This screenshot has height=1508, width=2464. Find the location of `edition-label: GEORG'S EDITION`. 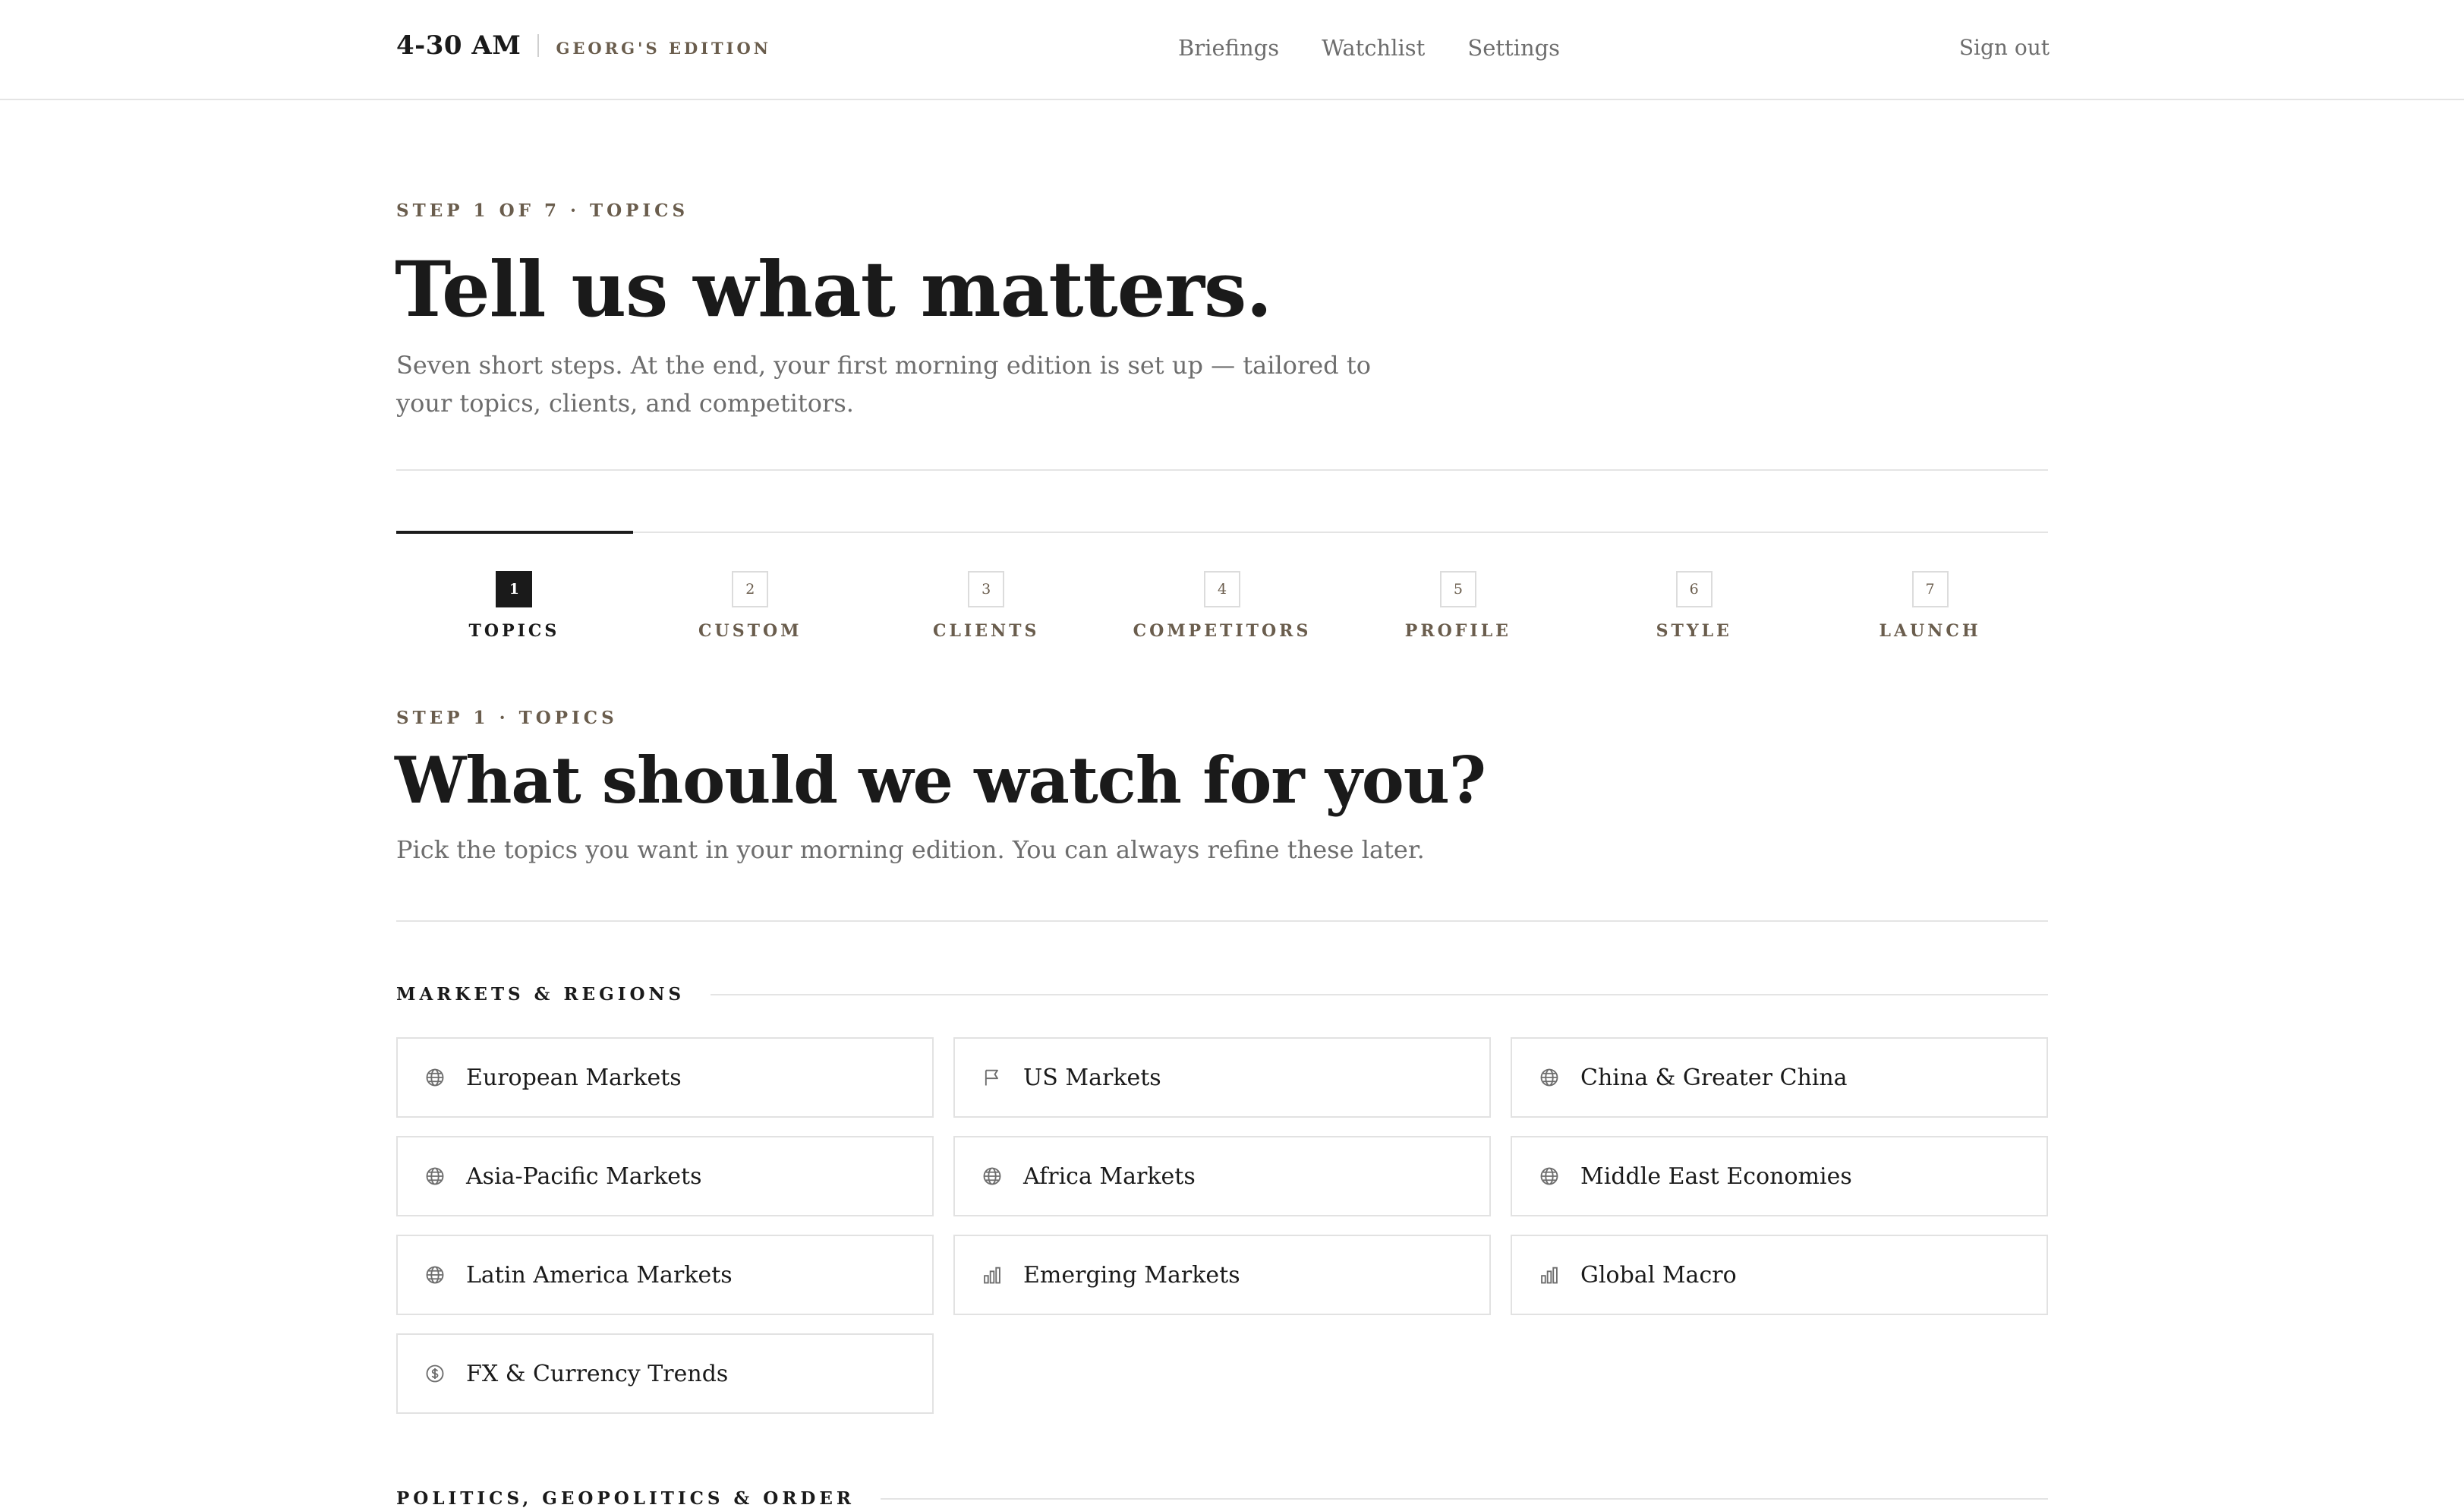

edition-label: GEORG'S EDITION is located at coordinates (663, 48).